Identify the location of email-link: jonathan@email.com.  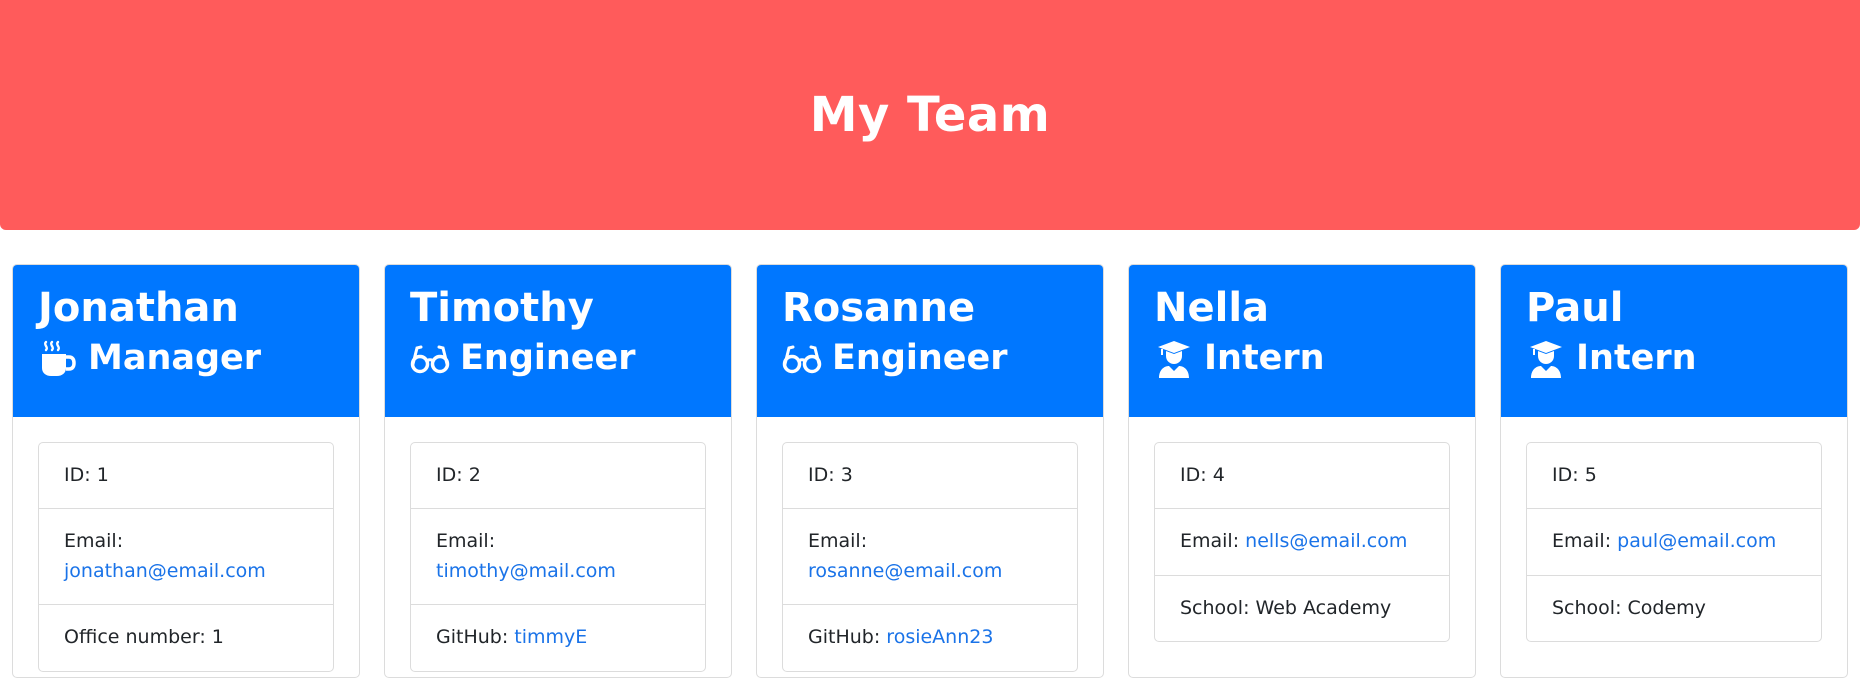
(165, 571).